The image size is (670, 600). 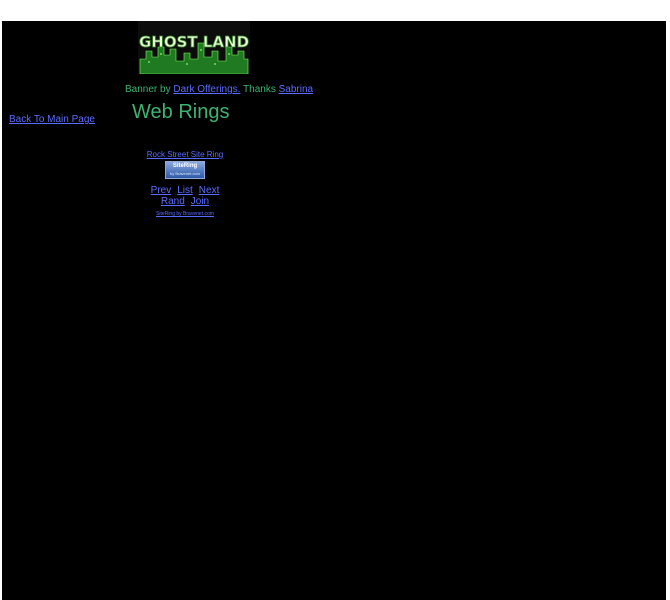 What do you see at coordinates (185, 190) in the screenshot?
I see `ring-list-link: List` at bounding box center [185, 190].